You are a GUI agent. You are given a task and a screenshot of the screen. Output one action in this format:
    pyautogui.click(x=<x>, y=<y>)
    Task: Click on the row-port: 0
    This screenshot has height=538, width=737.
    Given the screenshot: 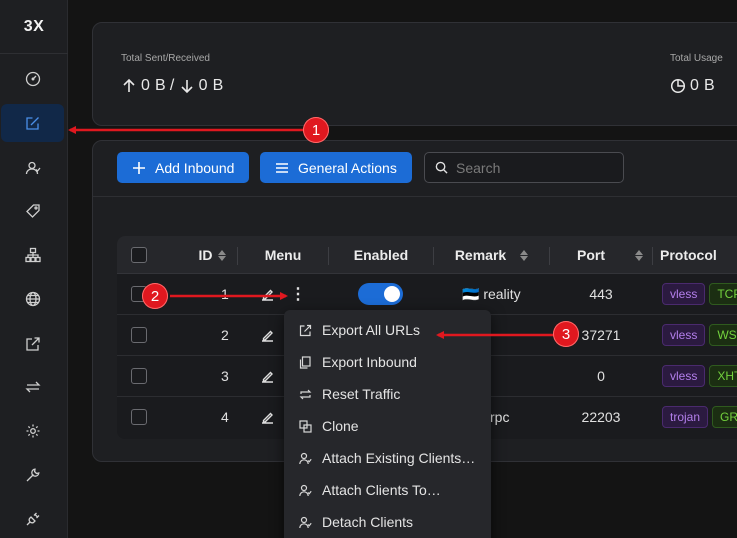 What is the action you would take?
    pyautogui.click(x=601, y=376)
    